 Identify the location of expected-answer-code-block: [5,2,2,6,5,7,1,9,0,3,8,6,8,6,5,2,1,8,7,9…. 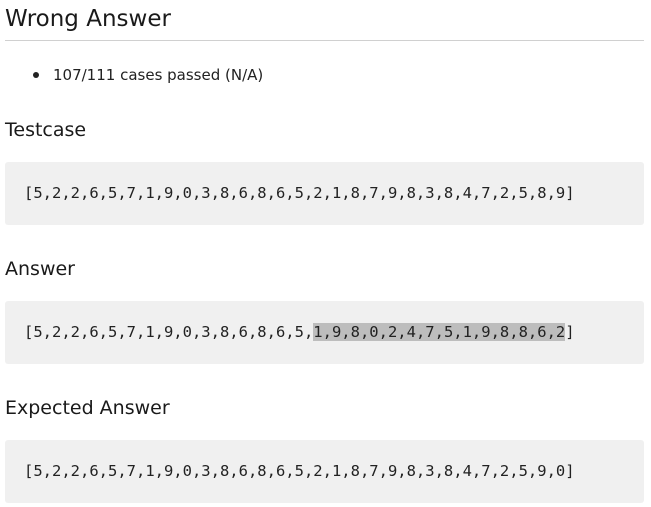
(324, 471).